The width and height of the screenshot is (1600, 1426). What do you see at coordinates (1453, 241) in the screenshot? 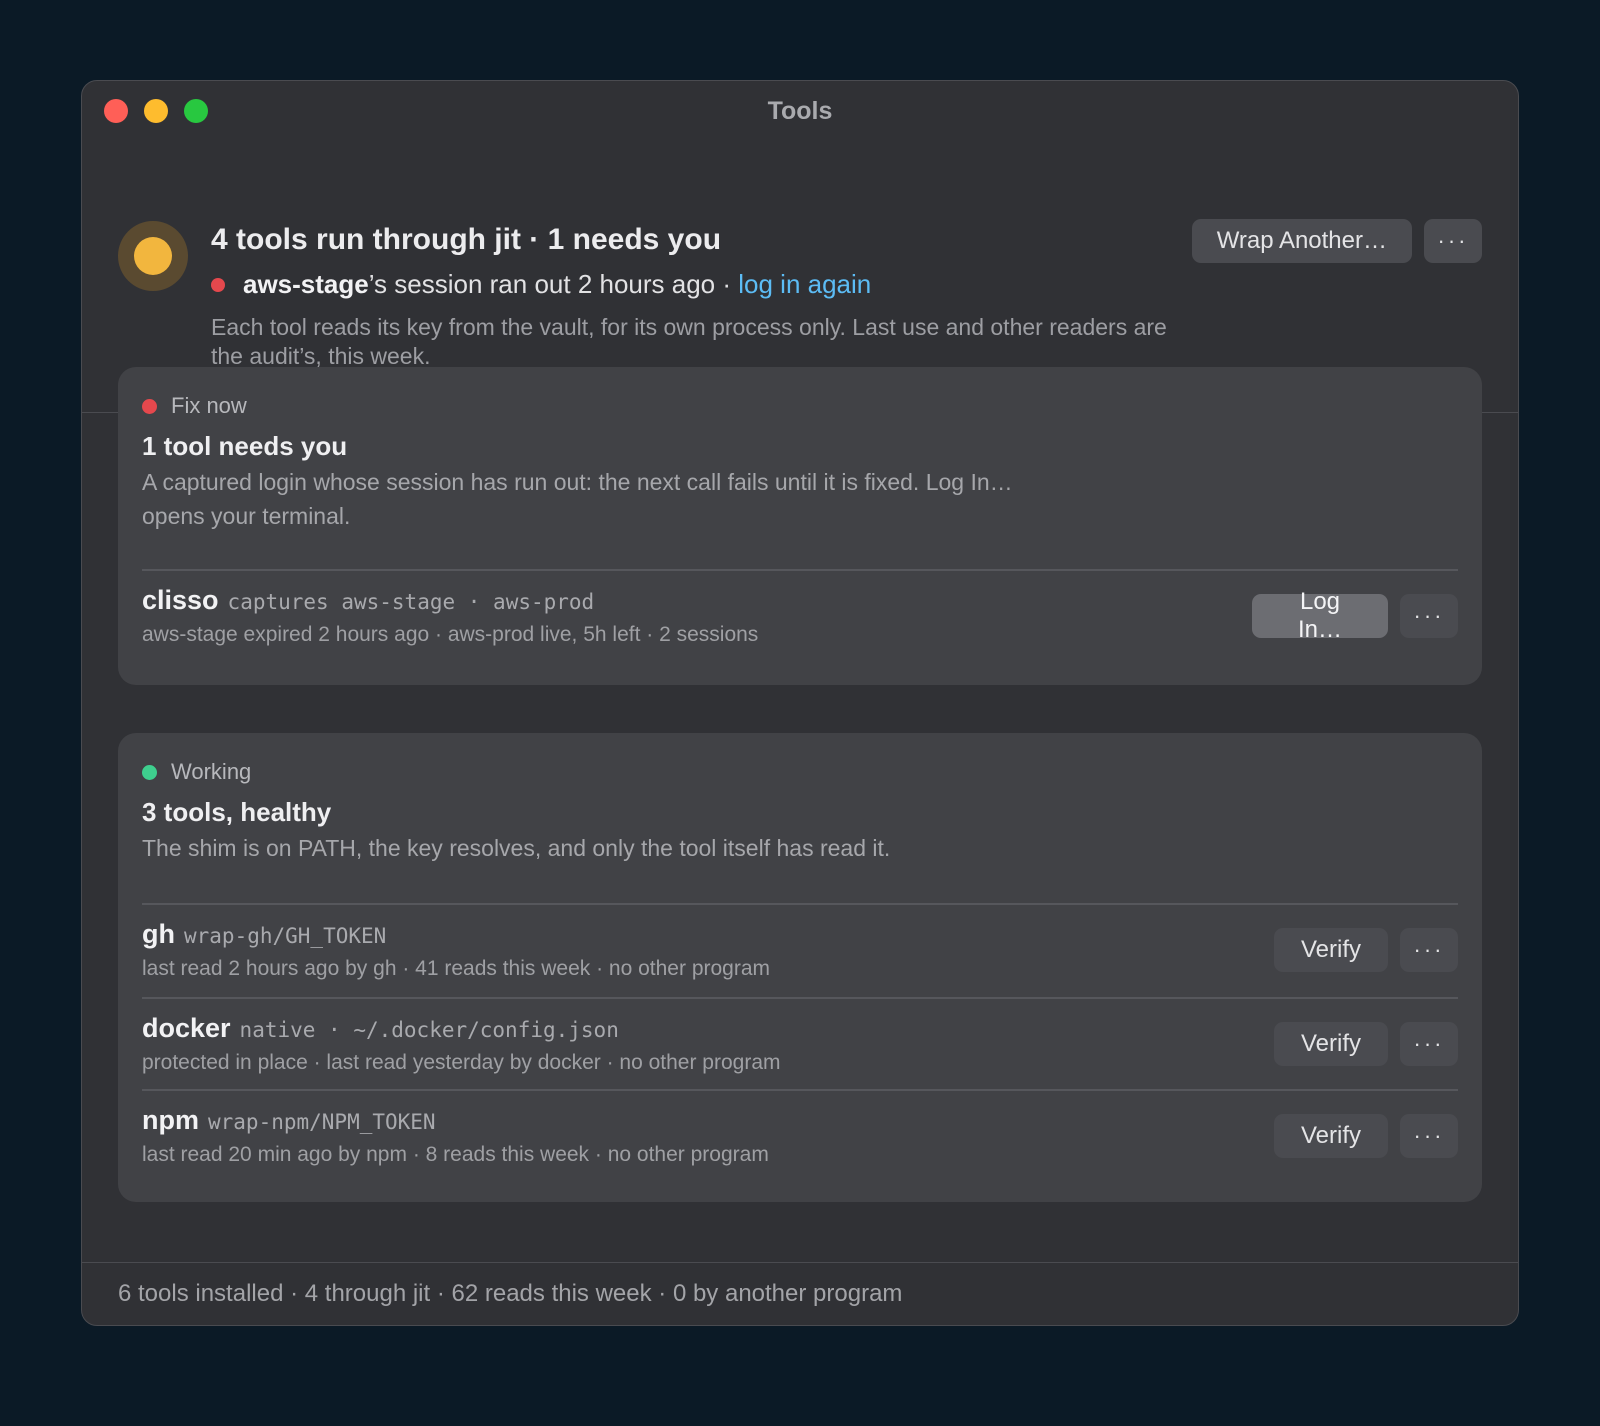
I see `header-more-button: ···` at bounding box center [1453, 241].